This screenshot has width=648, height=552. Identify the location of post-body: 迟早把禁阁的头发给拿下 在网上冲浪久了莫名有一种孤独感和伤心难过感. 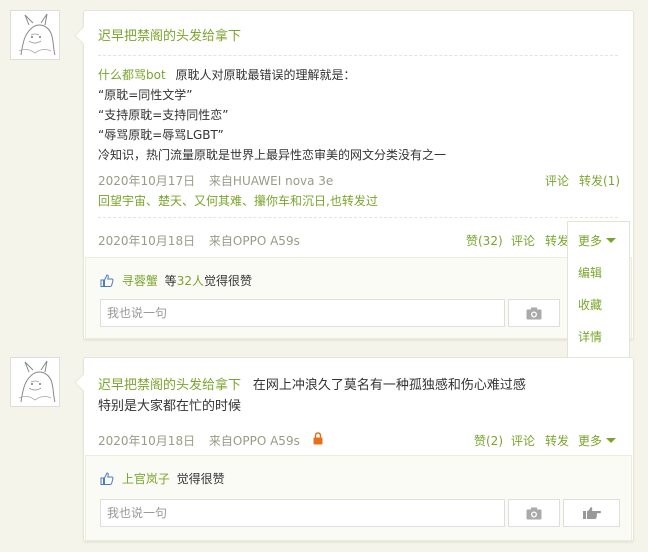
(312, 385).